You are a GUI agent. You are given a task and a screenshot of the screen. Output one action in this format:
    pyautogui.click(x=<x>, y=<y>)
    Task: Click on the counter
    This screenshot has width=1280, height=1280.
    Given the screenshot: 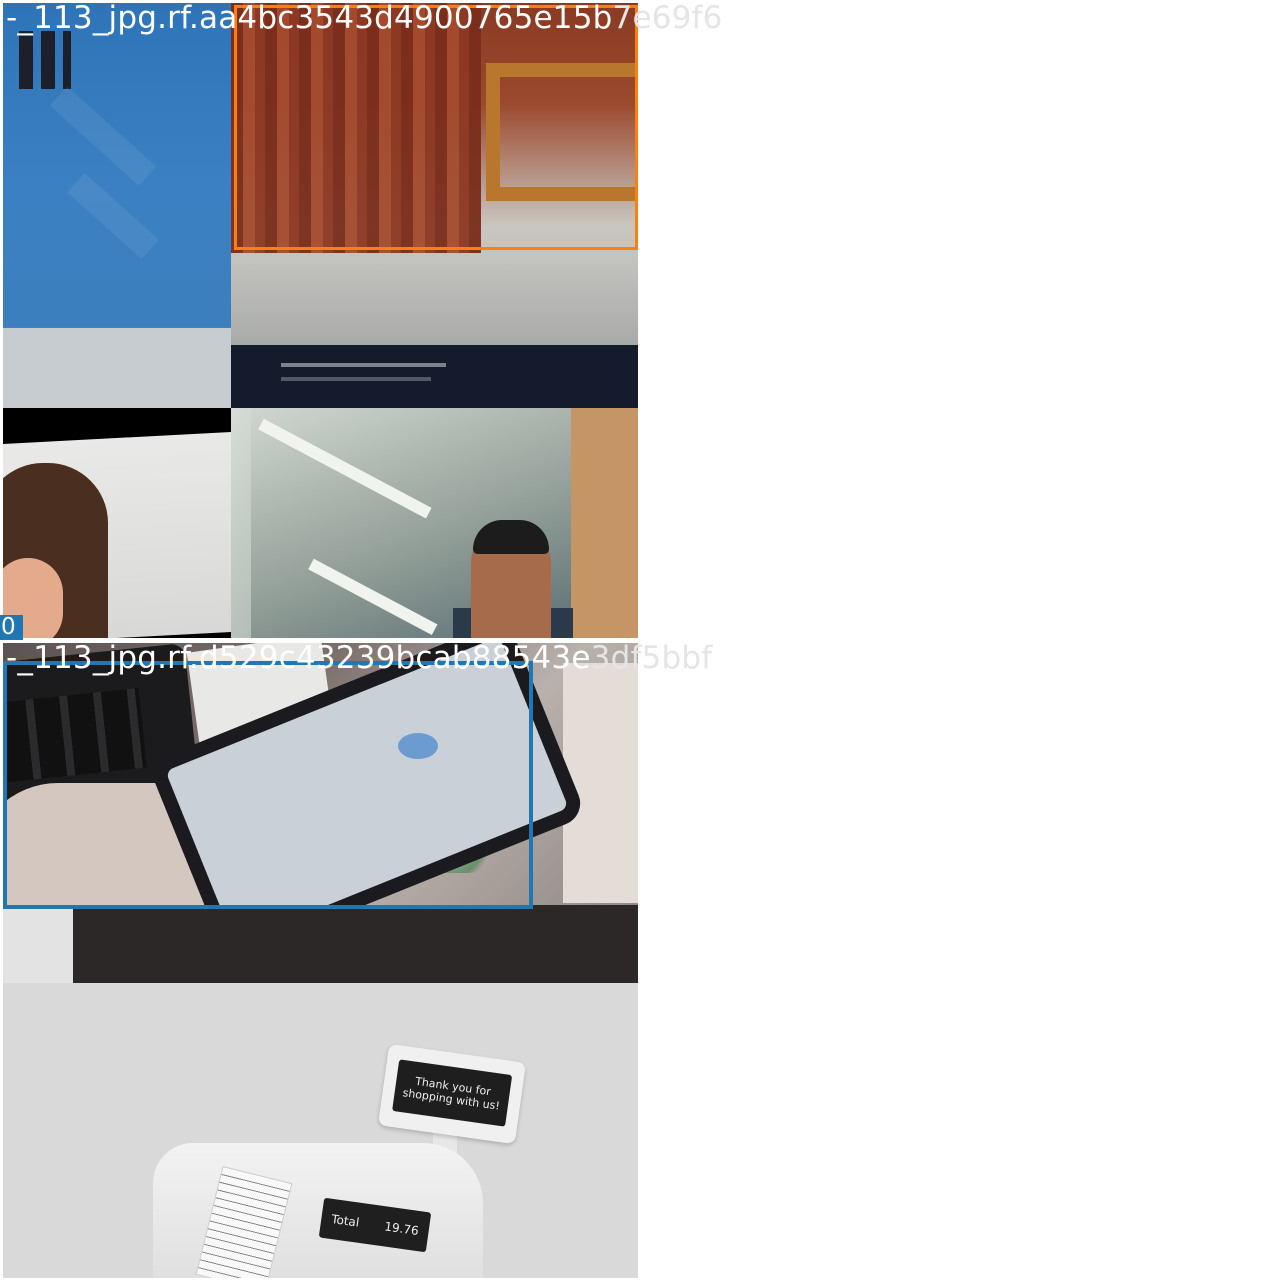 What is the action you would take?
    pyautogui.click(x=320, y=944)
    